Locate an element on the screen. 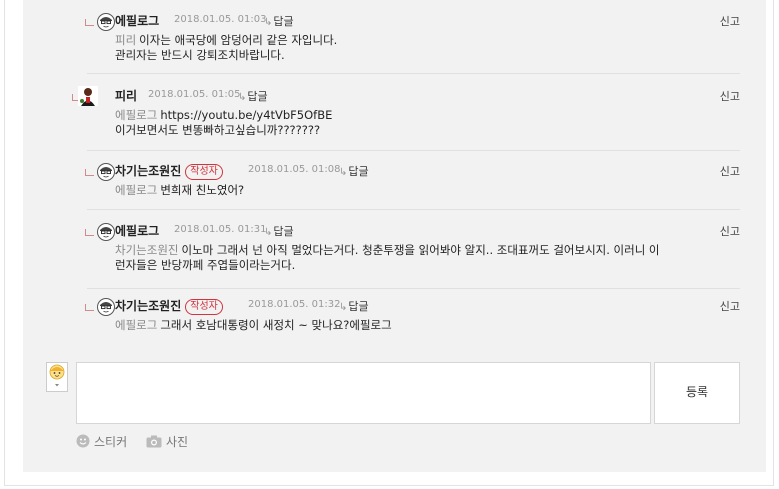 The width and height of the screenshot is (779, 489). comment-text: 변희재 친노였어? is located at coordinates (202, 190).